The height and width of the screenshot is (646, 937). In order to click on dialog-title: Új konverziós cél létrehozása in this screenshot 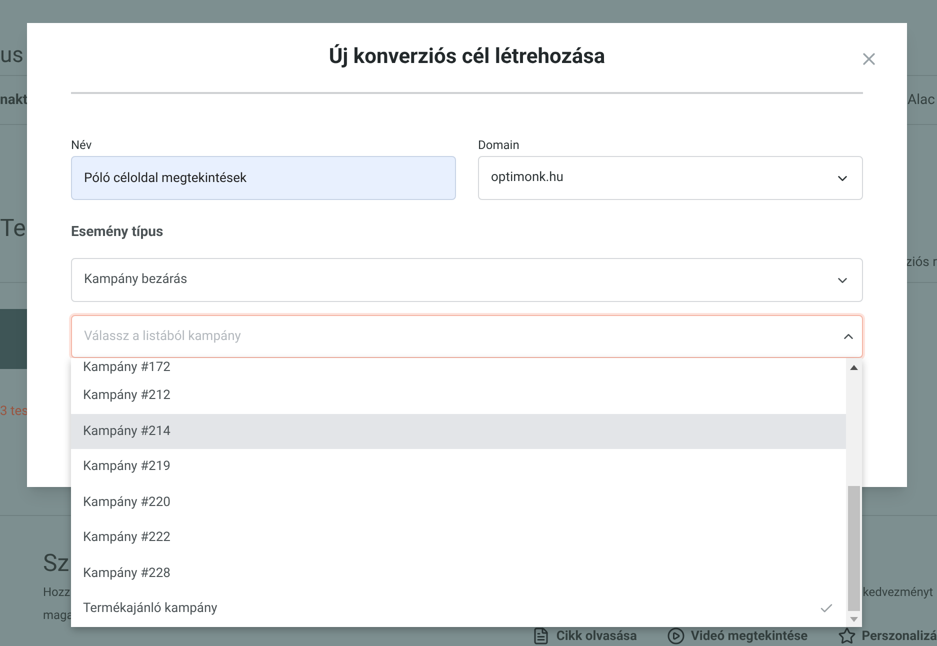, I will do `click(467, 57)`.